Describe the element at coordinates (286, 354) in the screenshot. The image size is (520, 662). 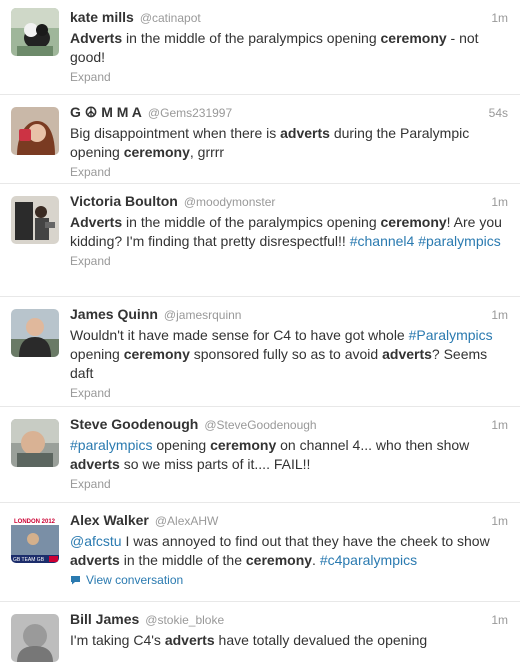
I see `text-span: sponsored fully so as to avoid` at that location.